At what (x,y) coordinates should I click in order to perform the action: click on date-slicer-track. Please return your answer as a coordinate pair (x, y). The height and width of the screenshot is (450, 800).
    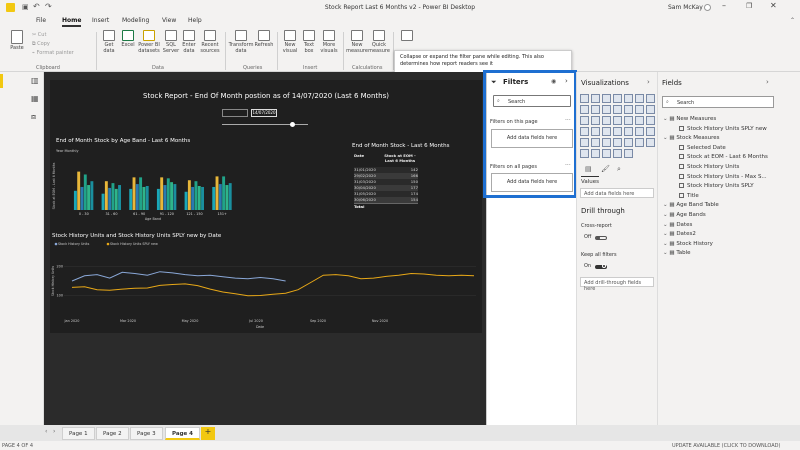
    Looking at the image, I should click on (265, 124).